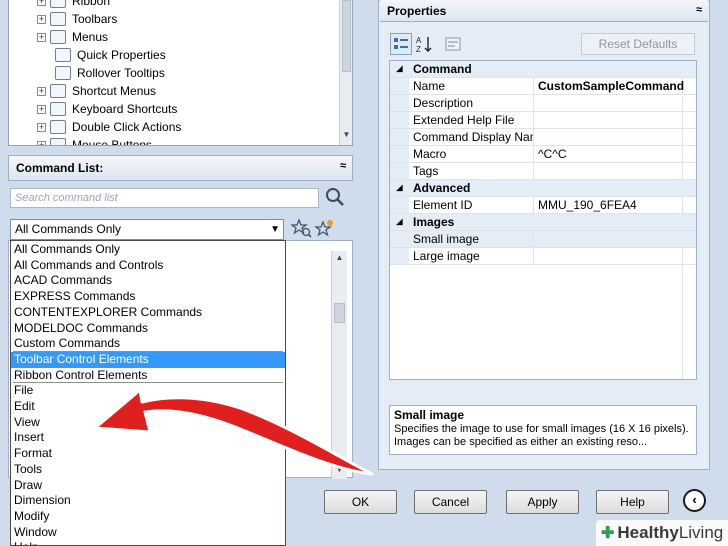 This screenshot has height=546, width=728. I want to click on dropdown-option: All Commands and Controls, so click(148, 266).